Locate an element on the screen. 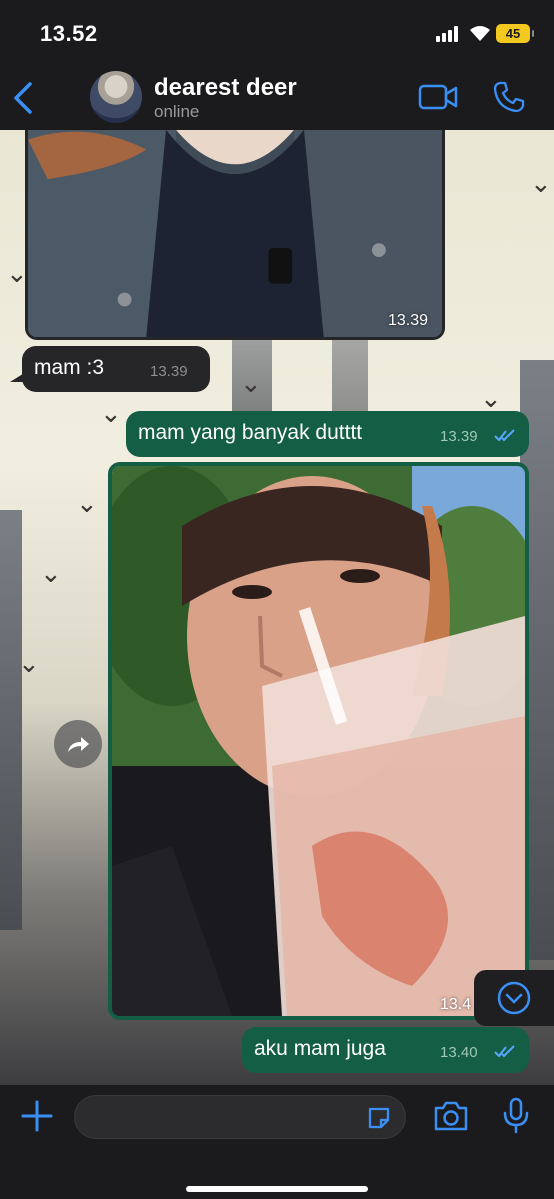 This screenshot has height=1199, width=554. incoming-photo-message: 13.39 is located at coordinates (235, 225).